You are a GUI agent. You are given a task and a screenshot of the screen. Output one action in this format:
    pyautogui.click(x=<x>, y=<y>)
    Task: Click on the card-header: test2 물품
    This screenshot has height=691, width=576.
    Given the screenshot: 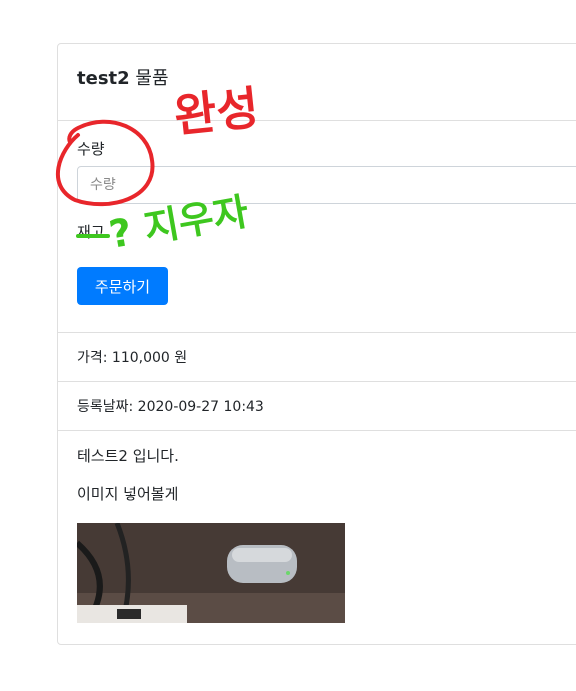 What is the action you would take?
    pyautogui.click(x=317, y=82)
    